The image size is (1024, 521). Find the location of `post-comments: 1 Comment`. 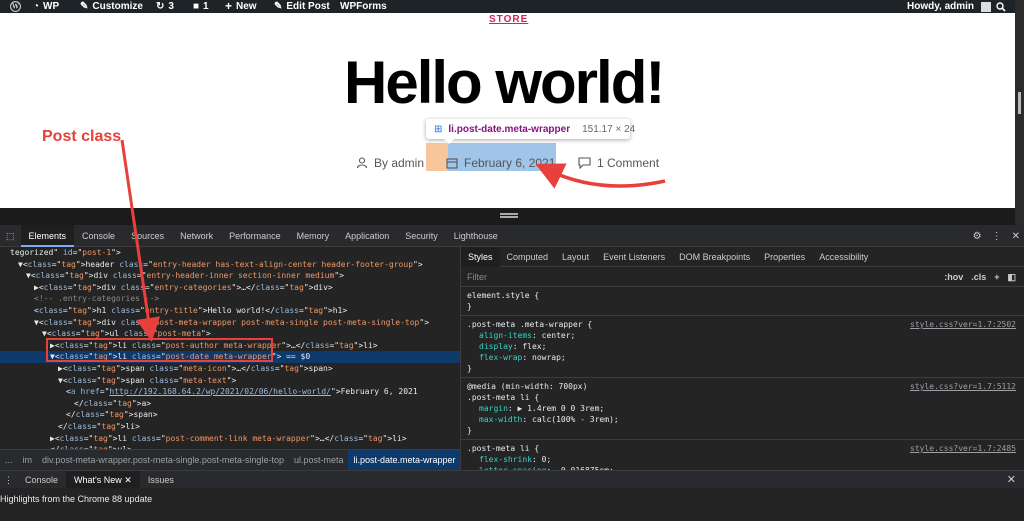

post-comments: 1 Comment is located at coordinates (618, 163).